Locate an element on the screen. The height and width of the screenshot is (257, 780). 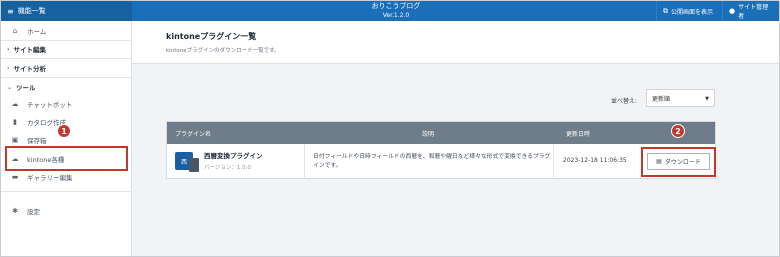
kintone-highlight-box is located at coordinates (66, 158).